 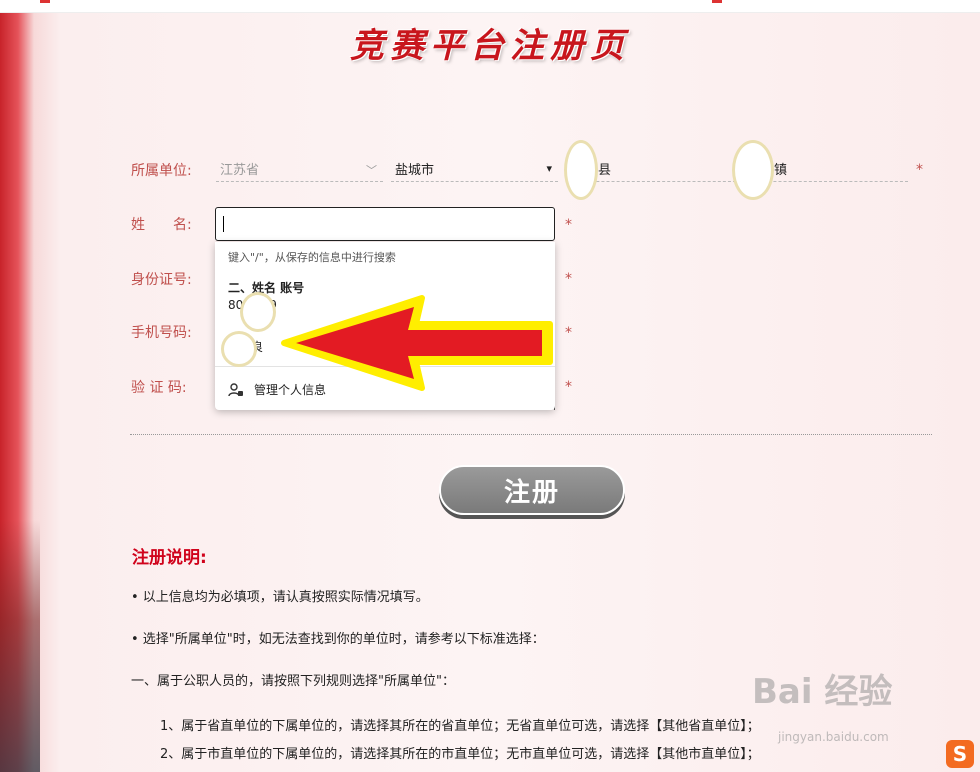 What do you see at coordinates (385, 224) in the screenshot?
I see `name-input` at bounding box center [385, 224].